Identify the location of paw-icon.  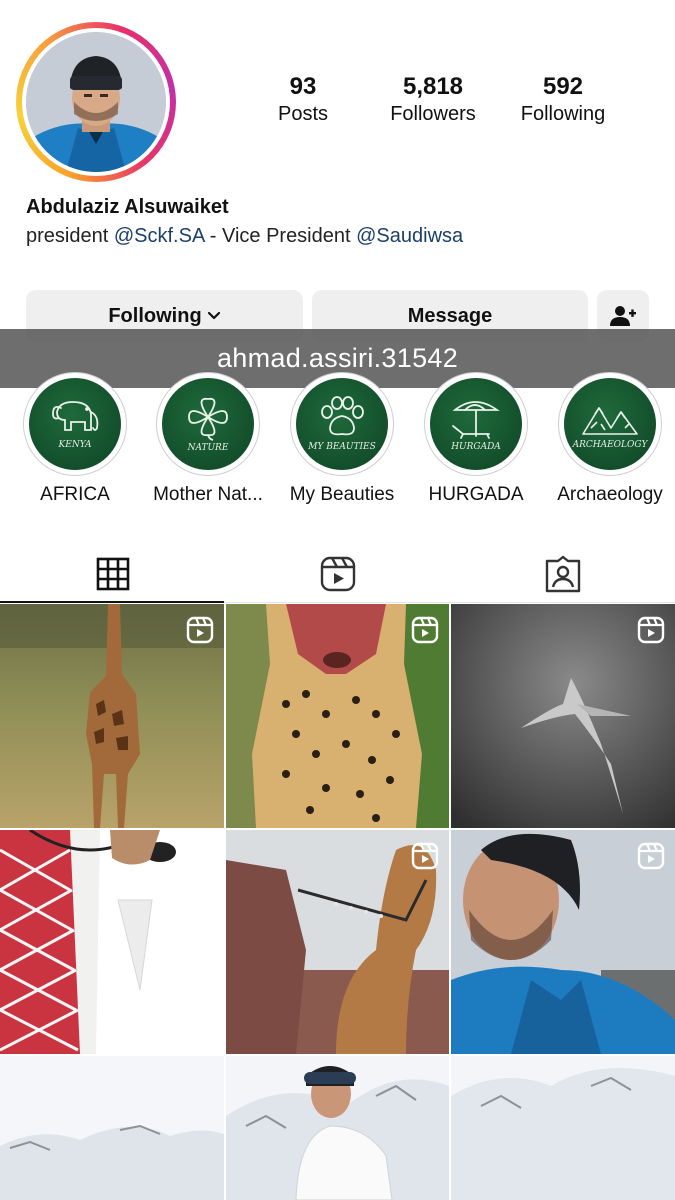
(342, 416).